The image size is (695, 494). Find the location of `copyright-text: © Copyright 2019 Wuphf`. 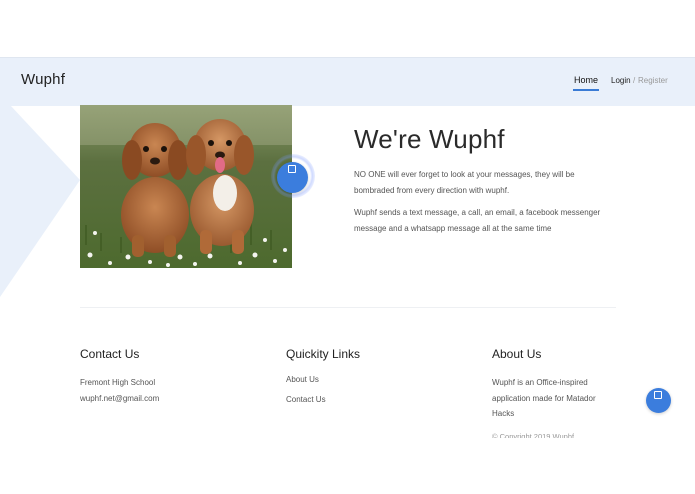

copyright-text: © Copyright 2019 Wuphf is located at coordinates (533, 435).